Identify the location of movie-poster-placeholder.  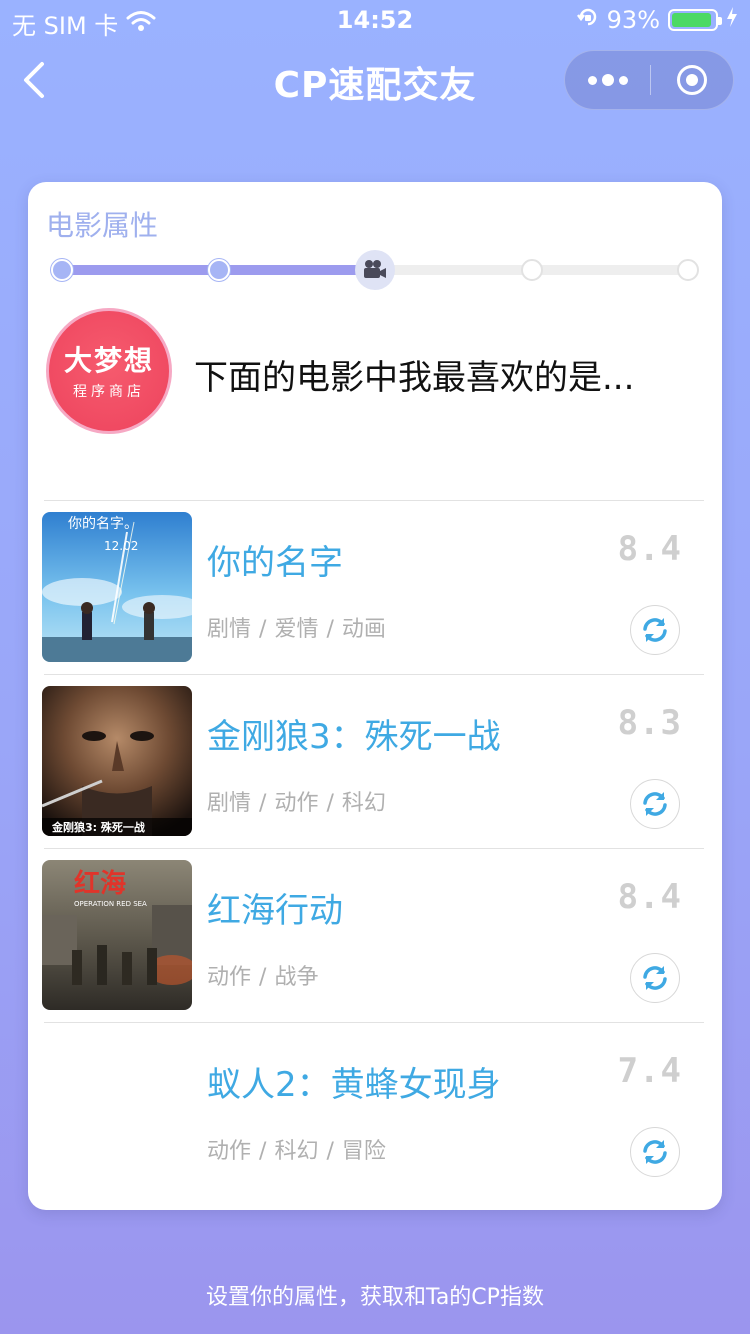
(117, 1109).